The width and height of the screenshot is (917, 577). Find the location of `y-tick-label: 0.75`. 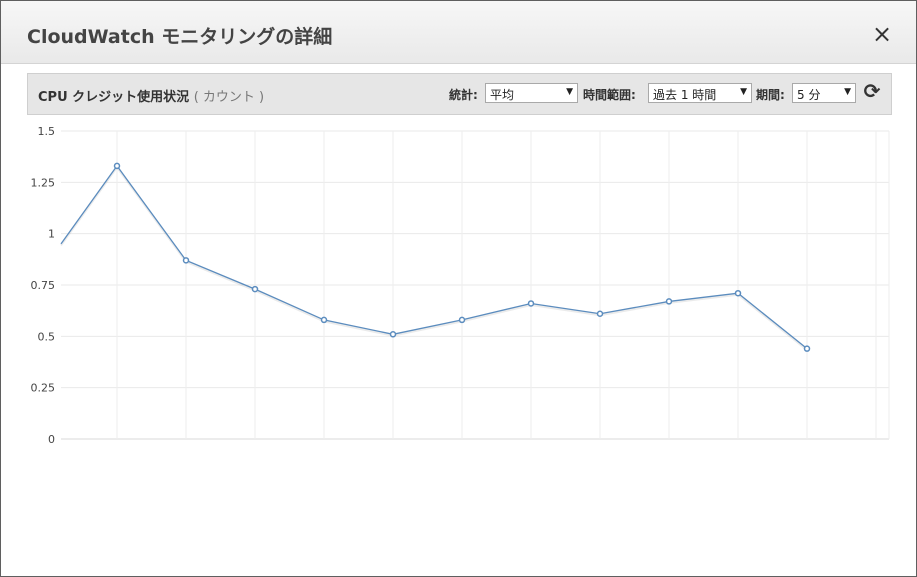

y-tick-label: 0.75 is located at coordinates (43, 285).